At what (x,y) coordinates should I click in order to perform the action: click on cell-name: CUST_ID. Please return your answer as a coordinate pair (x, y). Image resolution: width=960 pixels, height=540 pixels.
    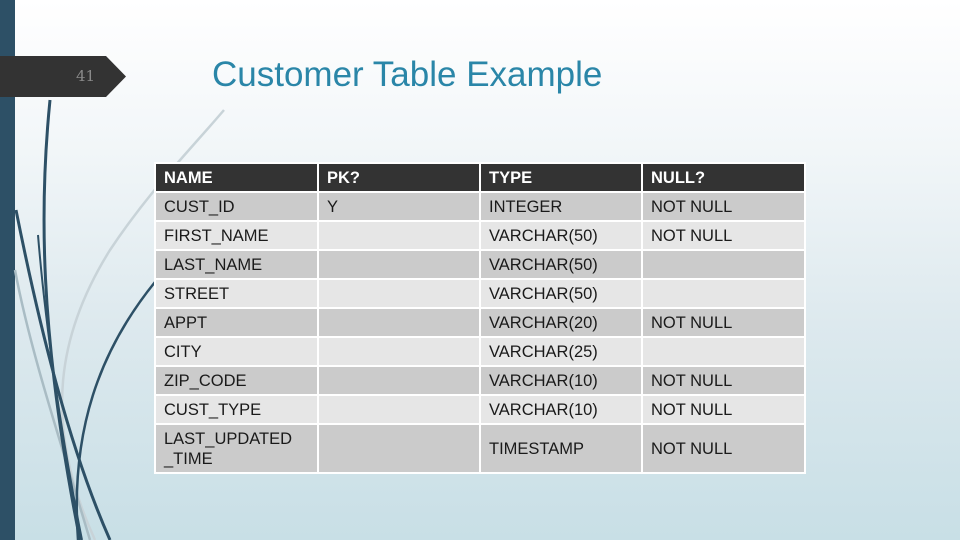
    Looking at the image, I should click on (236, 206).